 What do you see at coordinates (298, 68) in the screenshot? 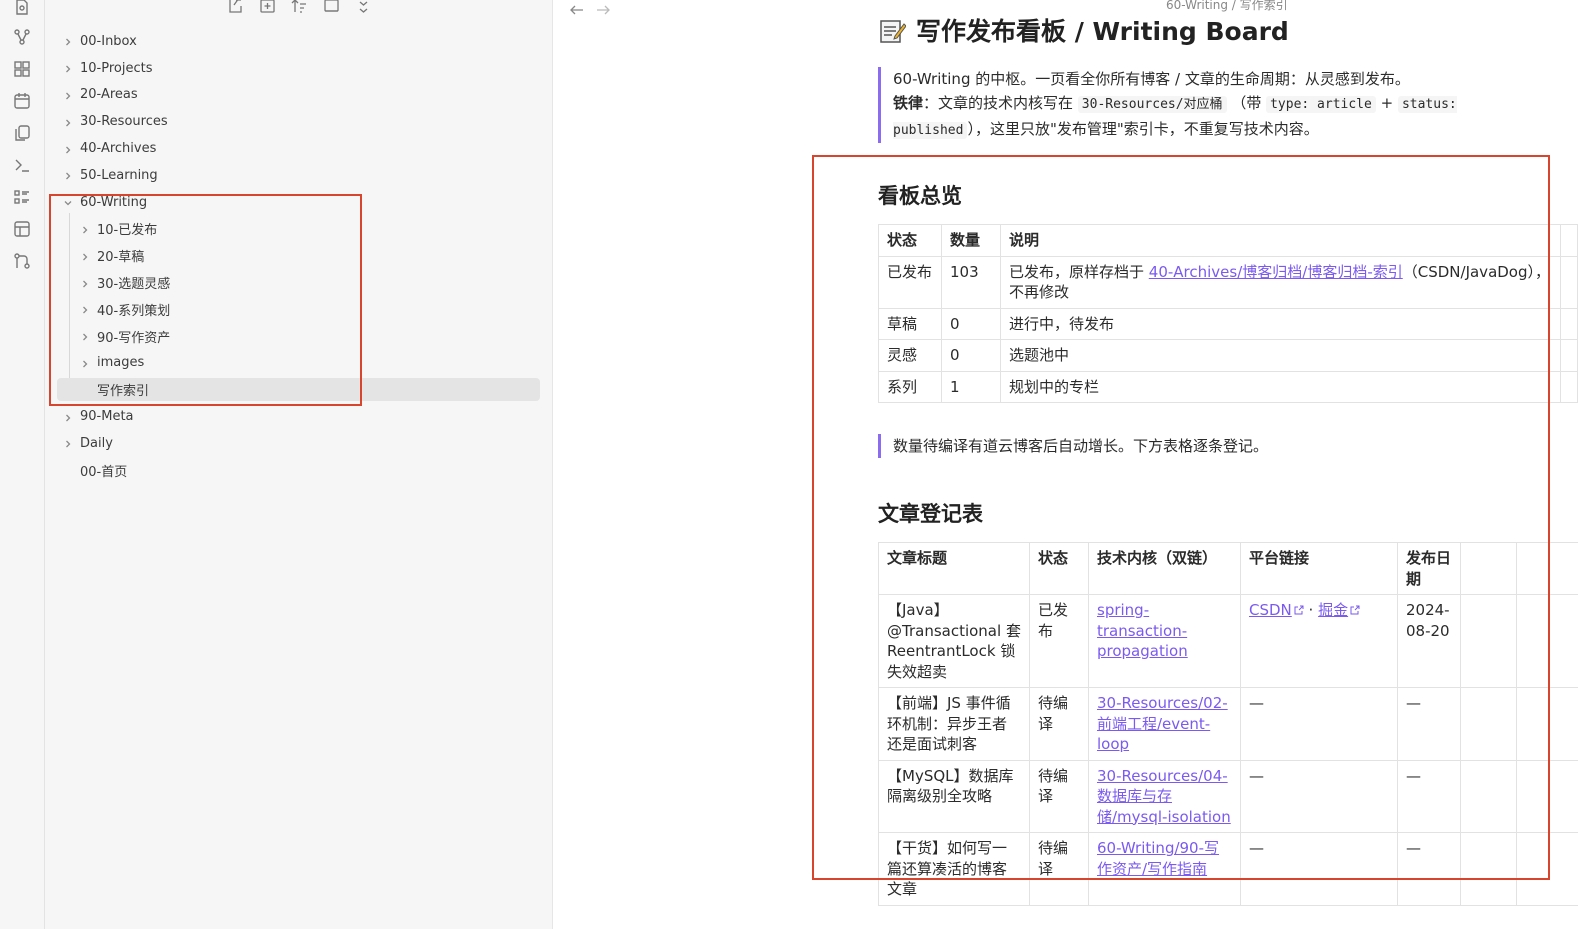
I see `tree-folder: 10-Projects` at bounding box center [298, 68].